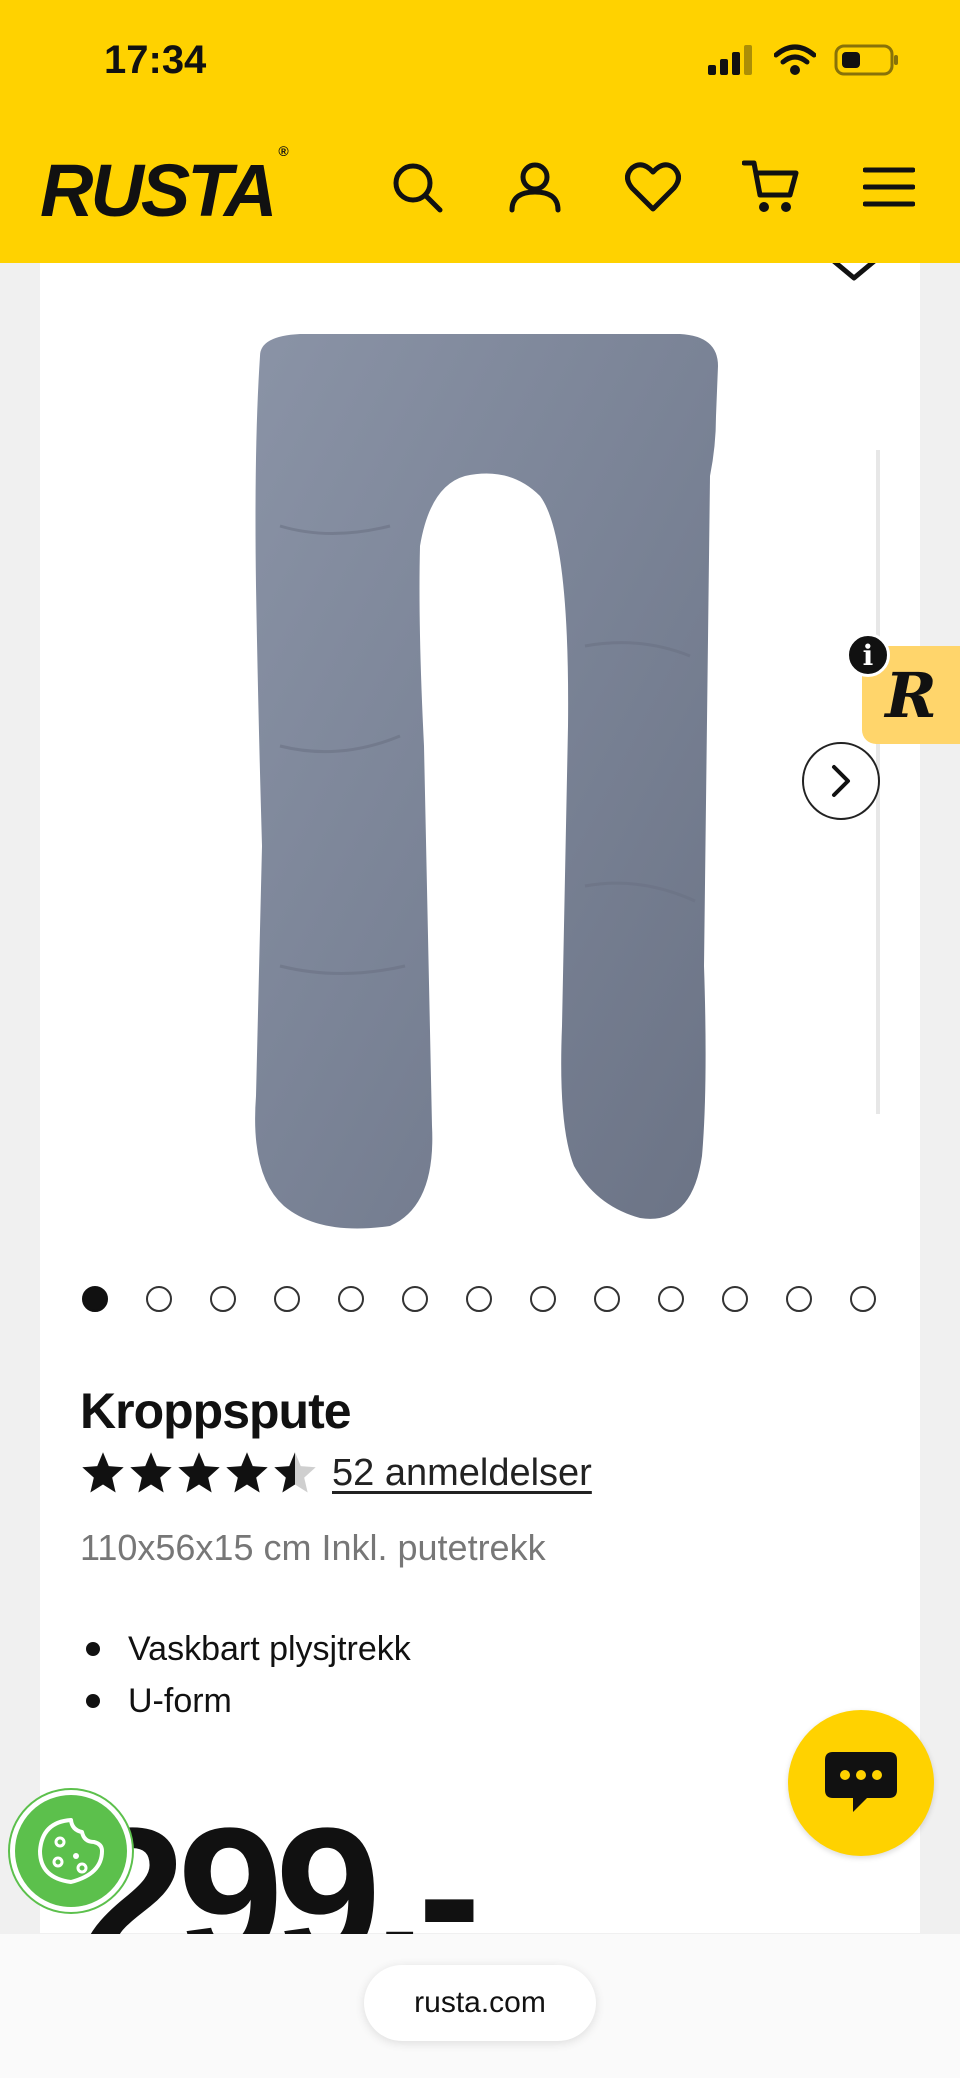 This screenshot has height=2078, width=960. Describe the element at coordinates (535, 187) in the screenshot. I see `account-icon` at that location.